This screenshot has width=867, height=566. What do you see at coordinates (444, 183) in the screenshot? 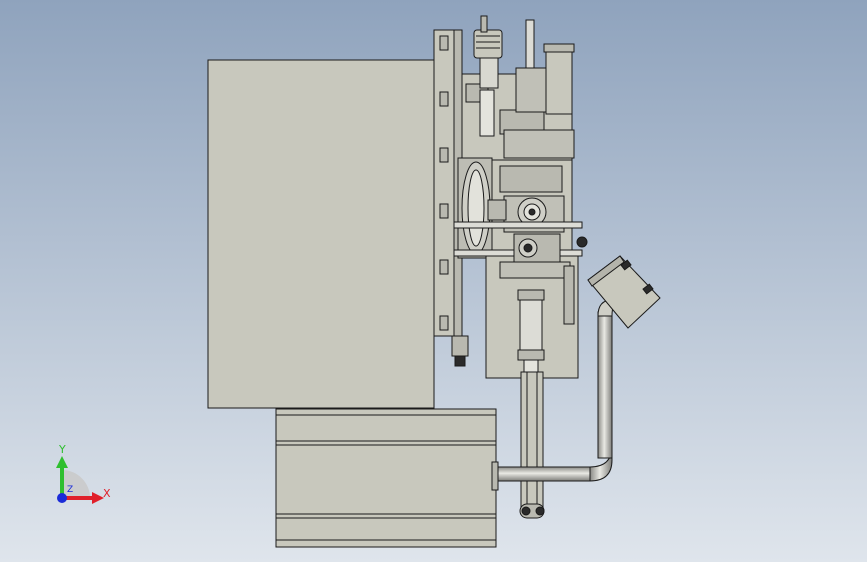
I see `mounting-plate` at bounding box center [444, 183].